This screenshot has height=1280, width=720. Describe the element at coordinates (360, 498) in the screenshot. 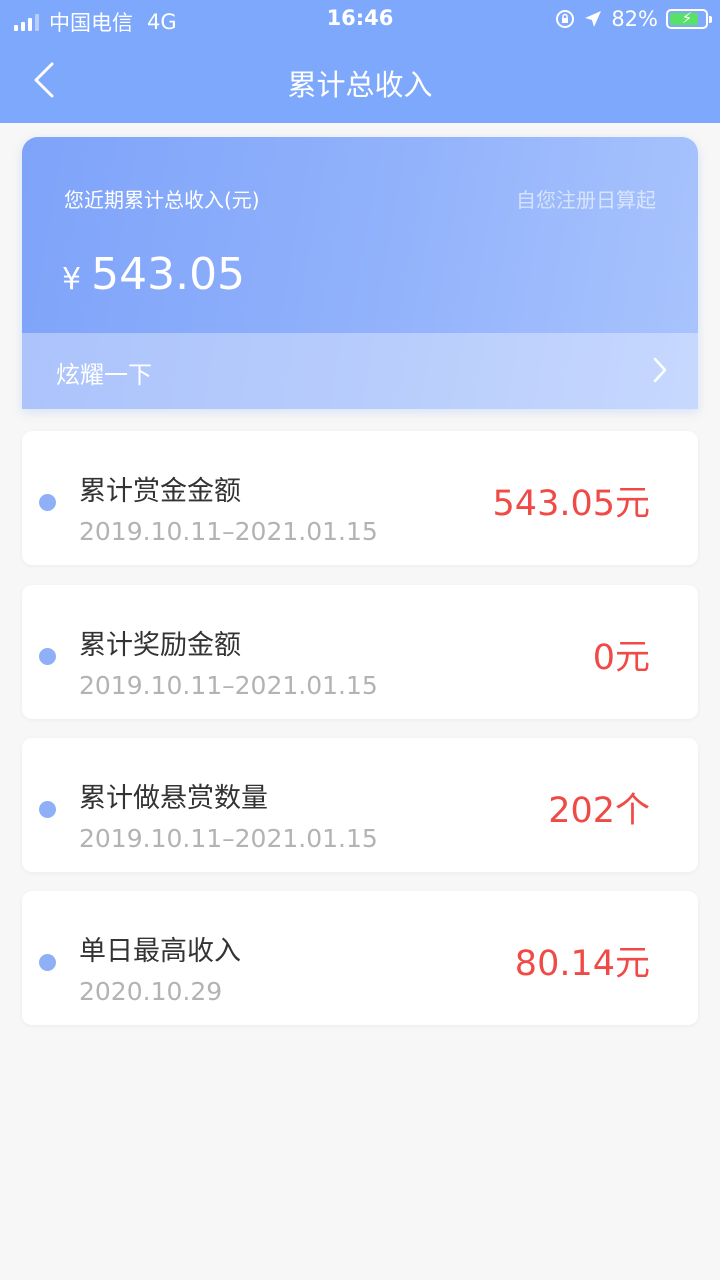

I see `stat-card-bounty-total: 累计赏金金额 2019.10.11–2021.01.15 543.05元` at that location.